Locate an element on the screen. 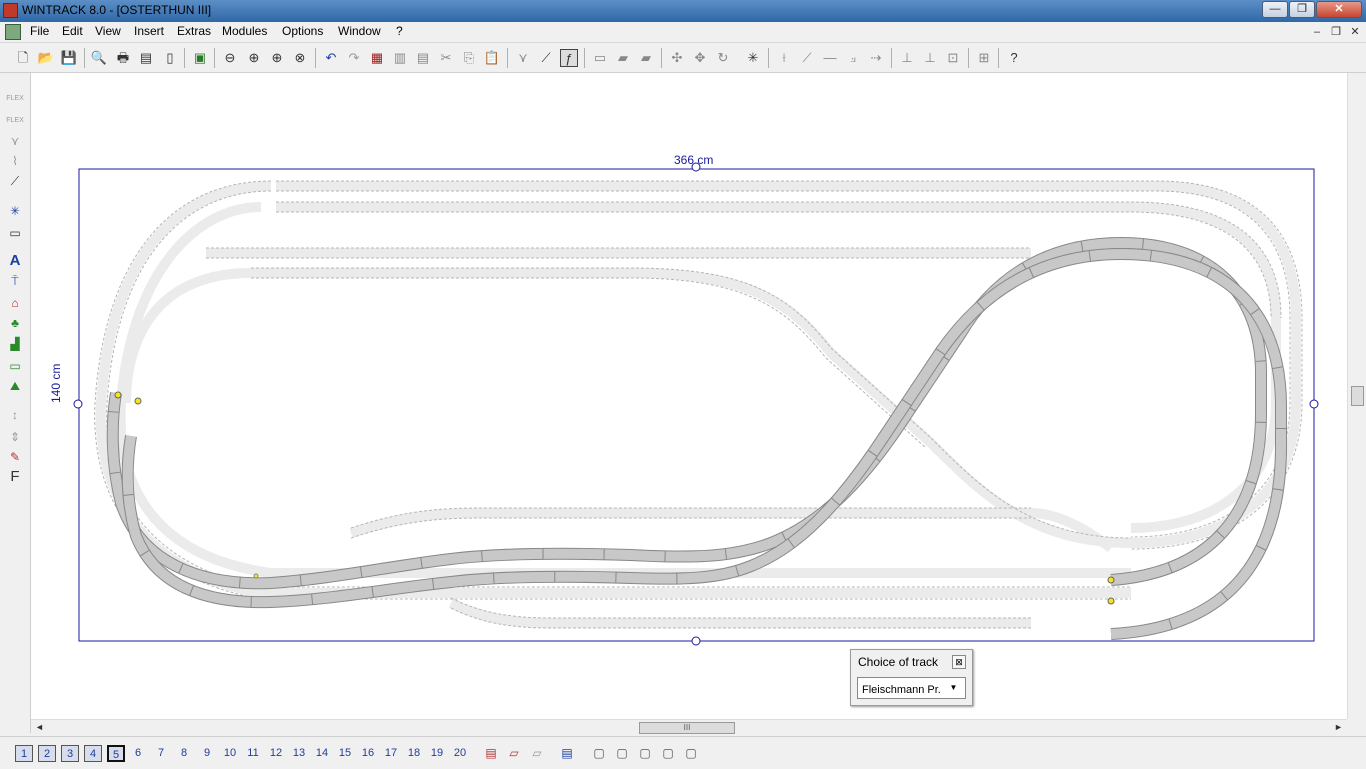 The width and height of the screenshot is (1366, 769). view-1-icon: ▢ is located at coordinates (599, 753).